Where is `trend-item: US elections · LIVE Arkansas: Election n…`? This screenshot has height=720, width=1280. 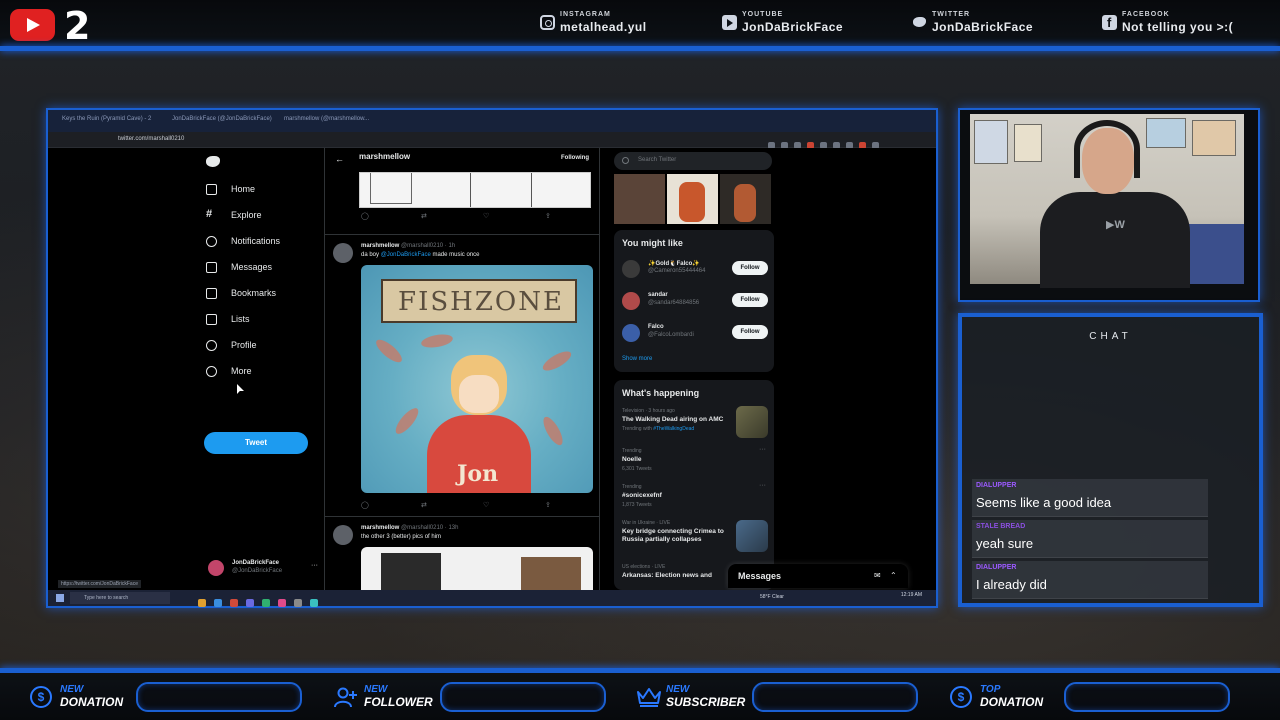
trend-item: US elections · LIVE Arkansas: Election n… is located at coordinates (677, 572).